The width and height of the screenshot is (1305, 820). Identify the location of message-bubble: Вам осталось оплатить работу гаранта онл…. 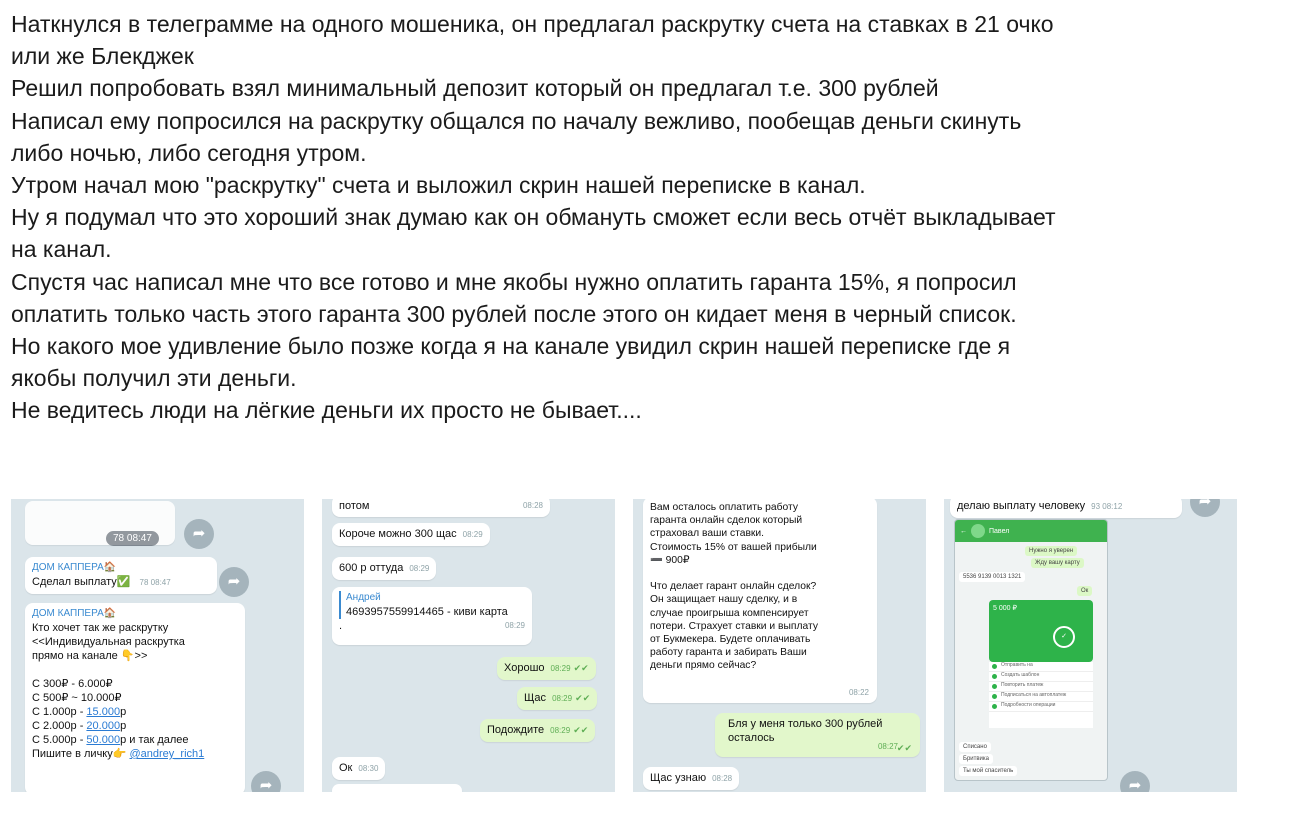
(760, 601).